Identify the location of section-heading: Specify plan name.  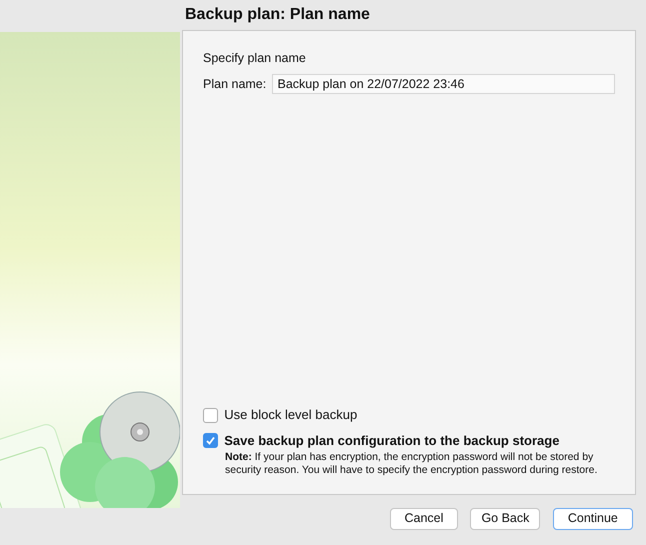
(255, 58).